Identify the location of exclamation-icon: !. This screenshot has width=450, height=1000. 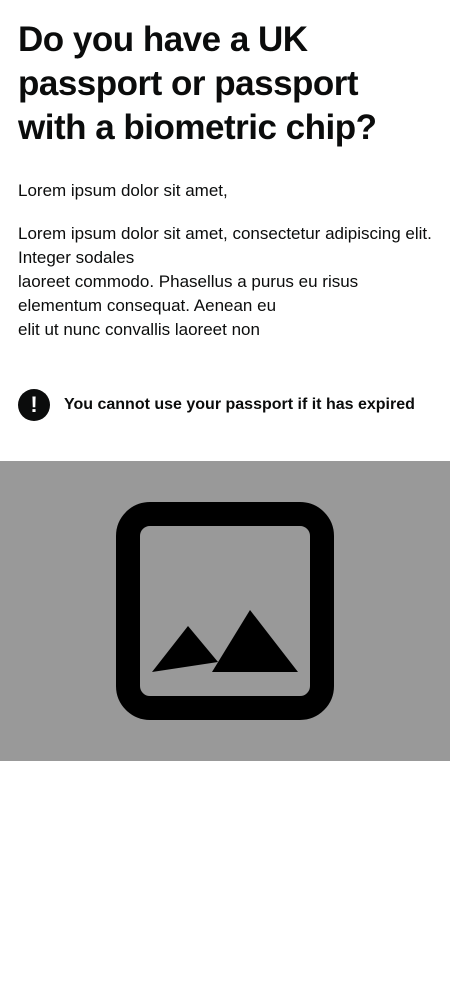
(34, 405).